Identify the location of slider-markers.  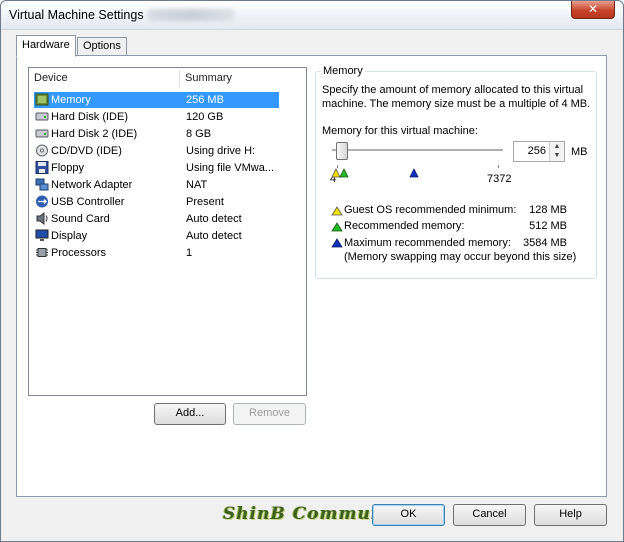
(375, 173).